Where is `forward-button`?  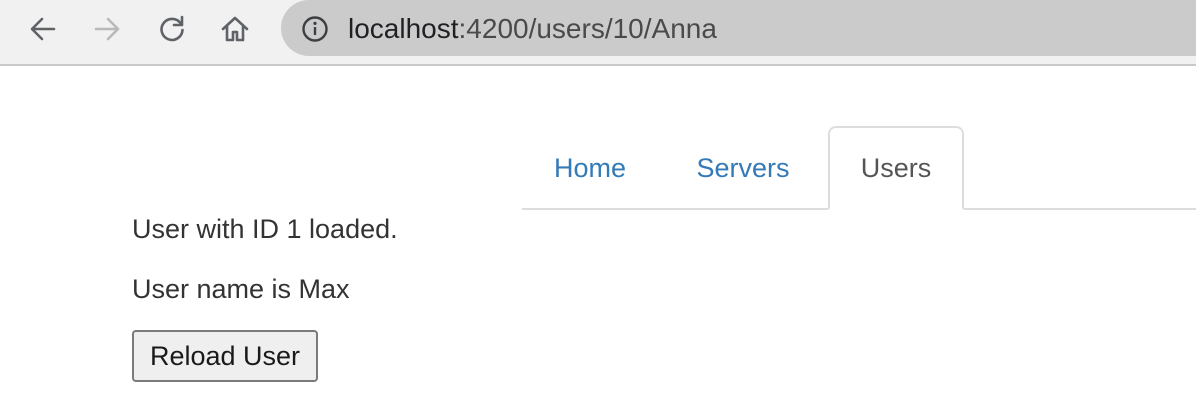
forward-button is located at coordinates (107, 29).